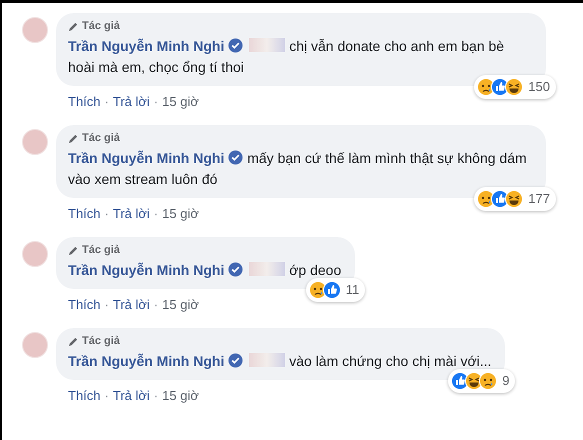  I want to click on reaction-summary: 177, so click(515, 198).